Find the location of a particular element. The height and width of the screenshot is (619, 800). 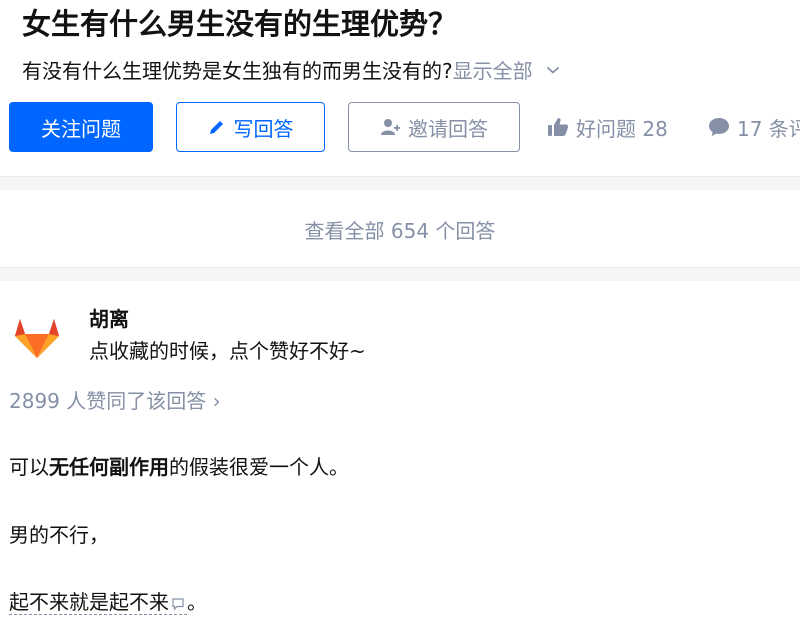

question-actions: 关注问题 写回答 邀请回答 好问题 28 17 条评论 is located at coordinates (400, 127).